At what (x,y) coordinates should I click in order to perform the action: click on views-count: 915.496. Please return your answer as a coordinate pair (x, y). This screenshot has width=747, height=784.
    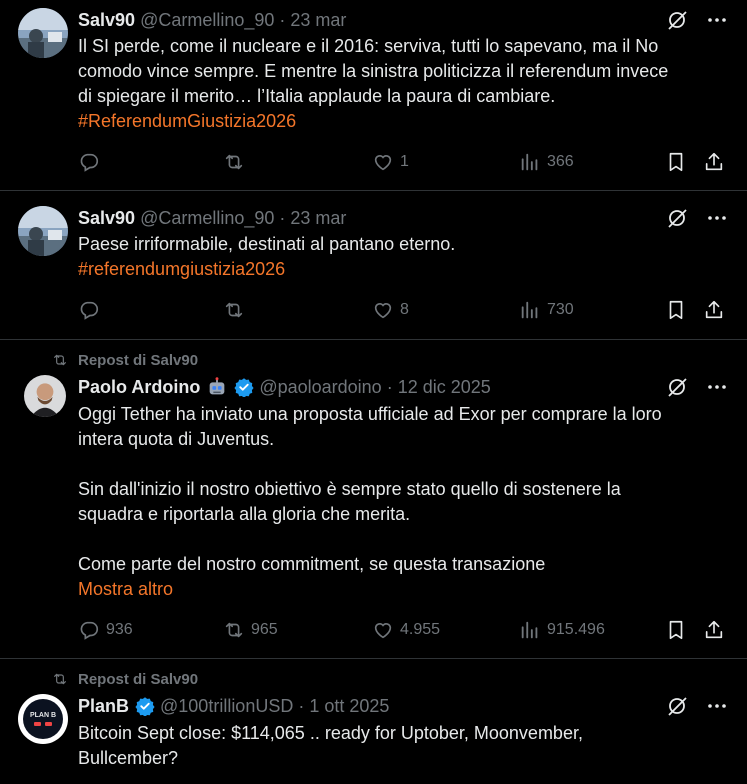
    Looking at the image, I should click on (576, 629).